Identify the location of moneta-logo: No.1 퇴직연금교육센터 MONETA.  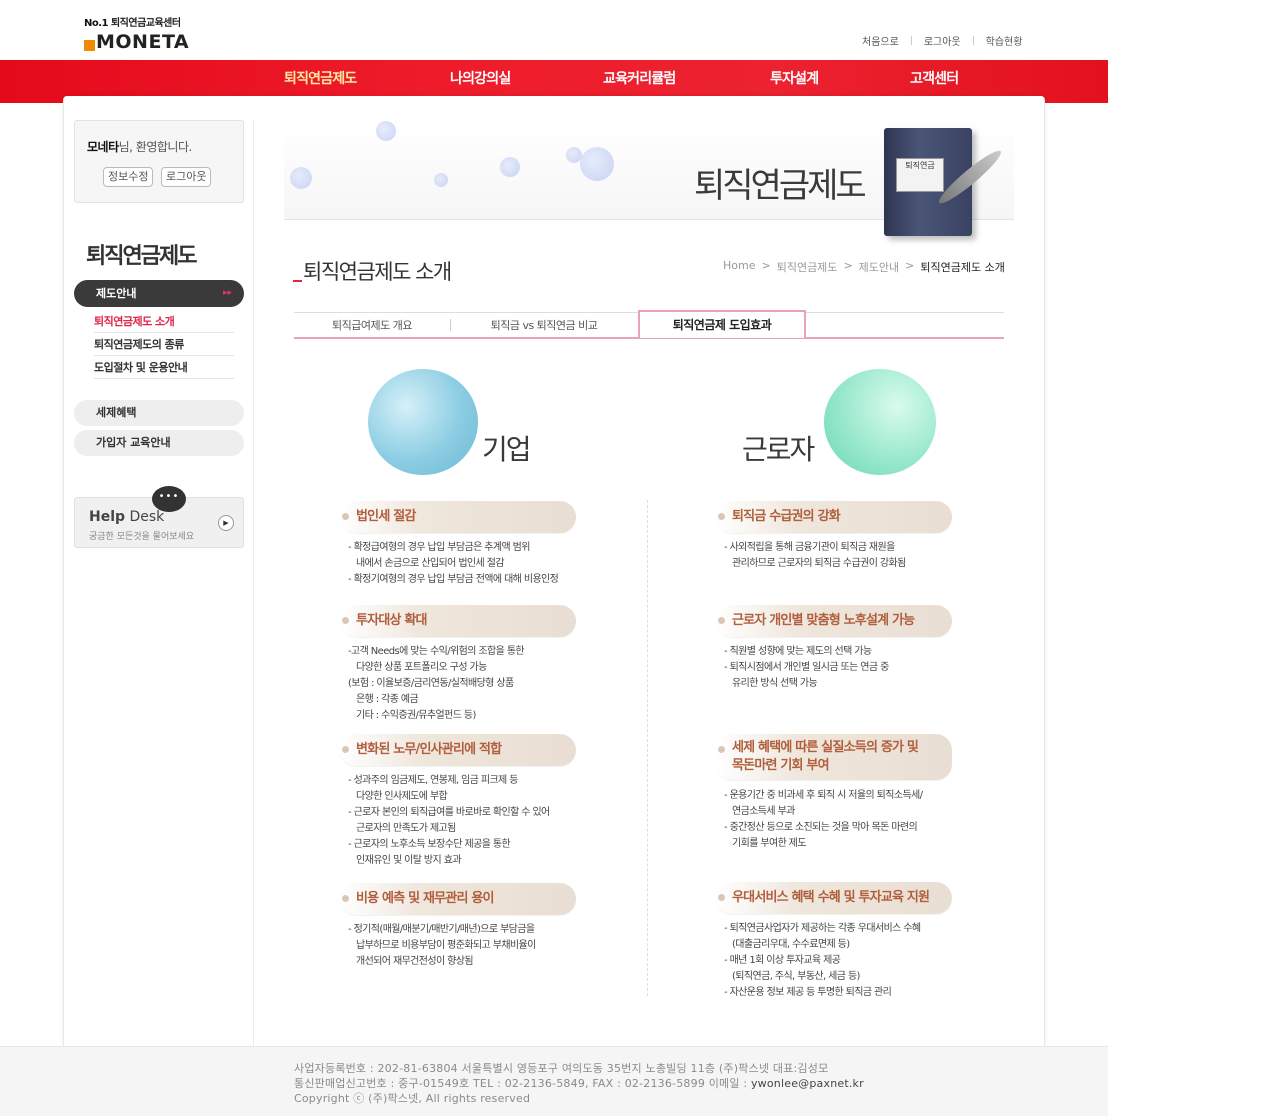
(149, 33).